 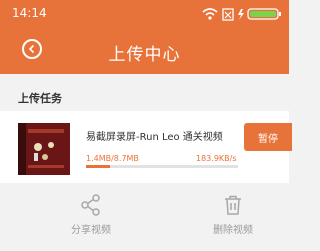 What do you see at coordinates (210, 14) in the screenshot?
I see `wifi-icon` at bounding box center [210, 14].